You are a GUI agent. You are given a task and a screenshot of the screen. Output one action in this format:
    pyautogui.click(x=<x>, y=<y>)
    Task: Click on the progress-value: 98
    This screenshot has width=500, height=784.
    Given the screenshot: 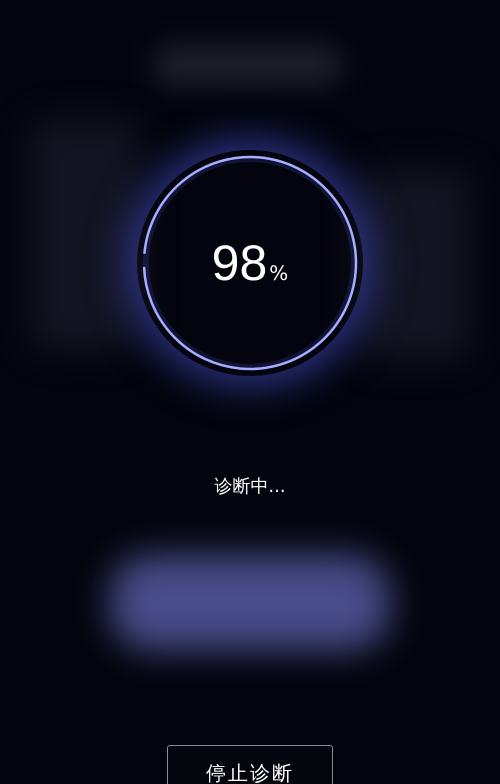 What is the action you would take?
    pyautogui.click(x=240, y=263)
    